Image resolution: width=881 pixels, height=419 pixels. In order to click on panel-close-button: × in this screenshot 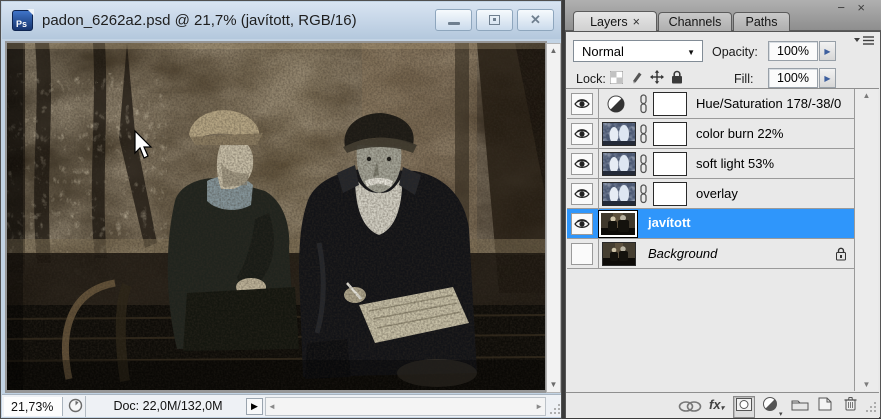, I will do `click(861, 8)`.